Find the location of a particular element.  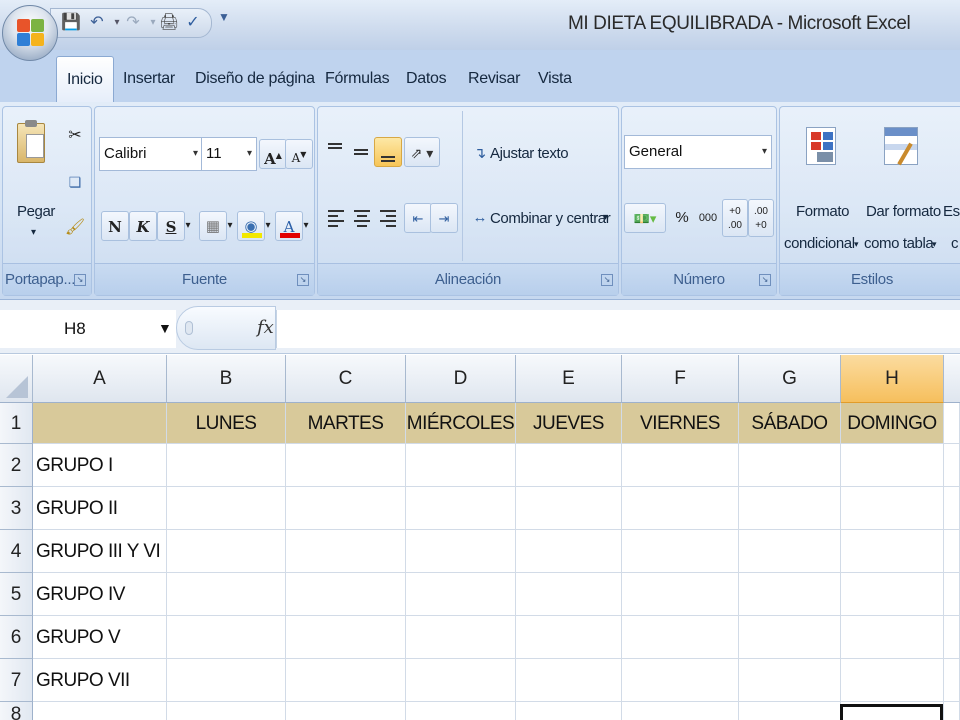

number-launcher-icon: ↘ is located at coordinates (765, 280).